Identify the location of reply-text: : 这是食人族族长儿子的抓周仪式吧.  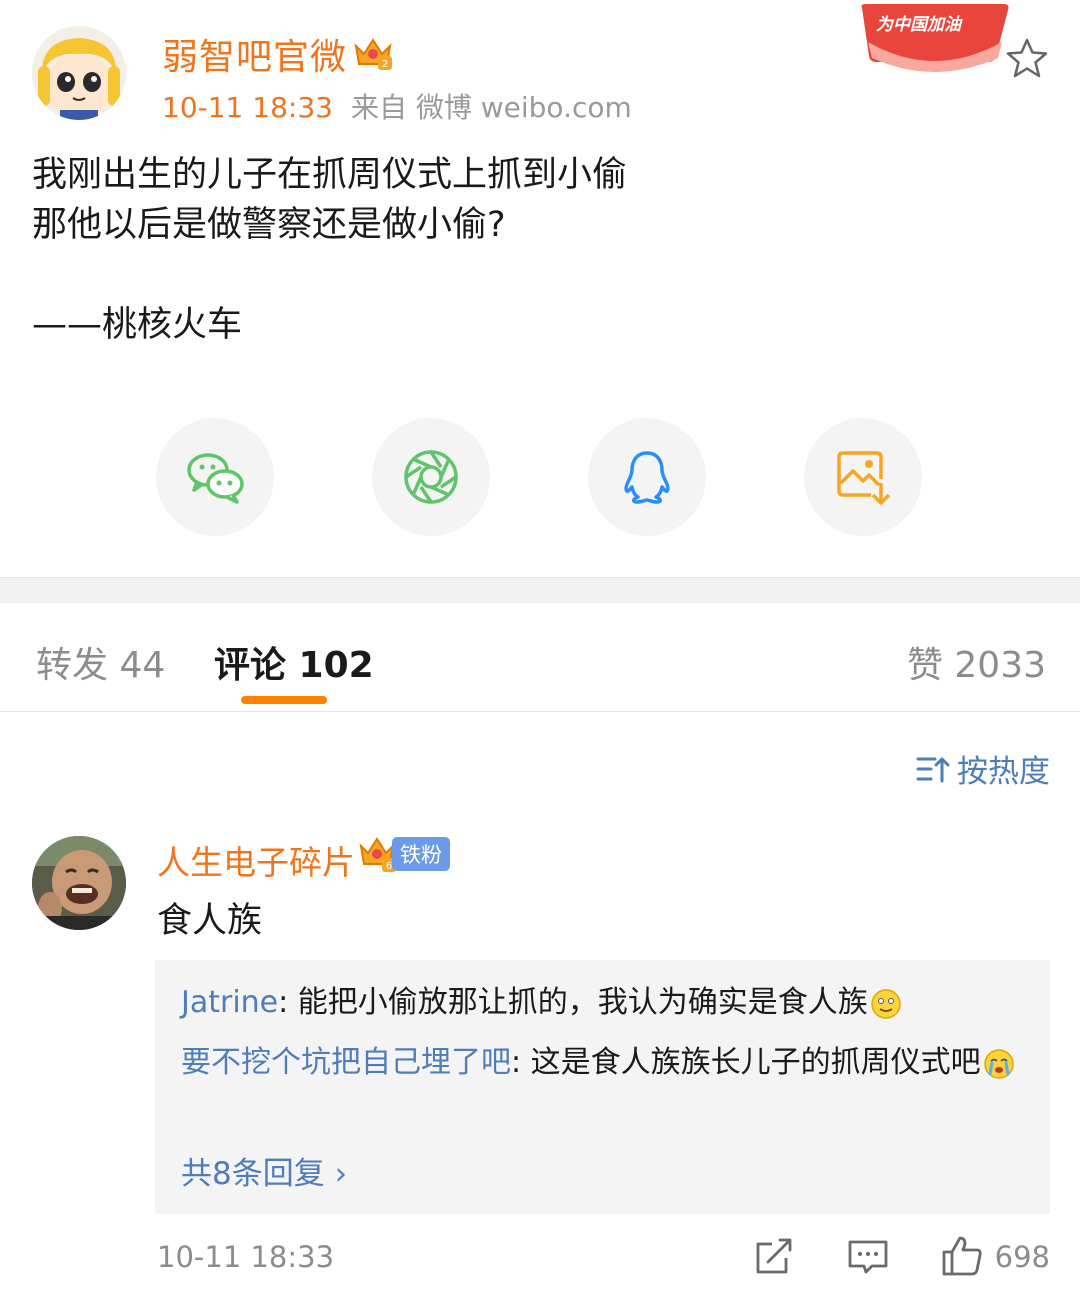
(746, 1062).